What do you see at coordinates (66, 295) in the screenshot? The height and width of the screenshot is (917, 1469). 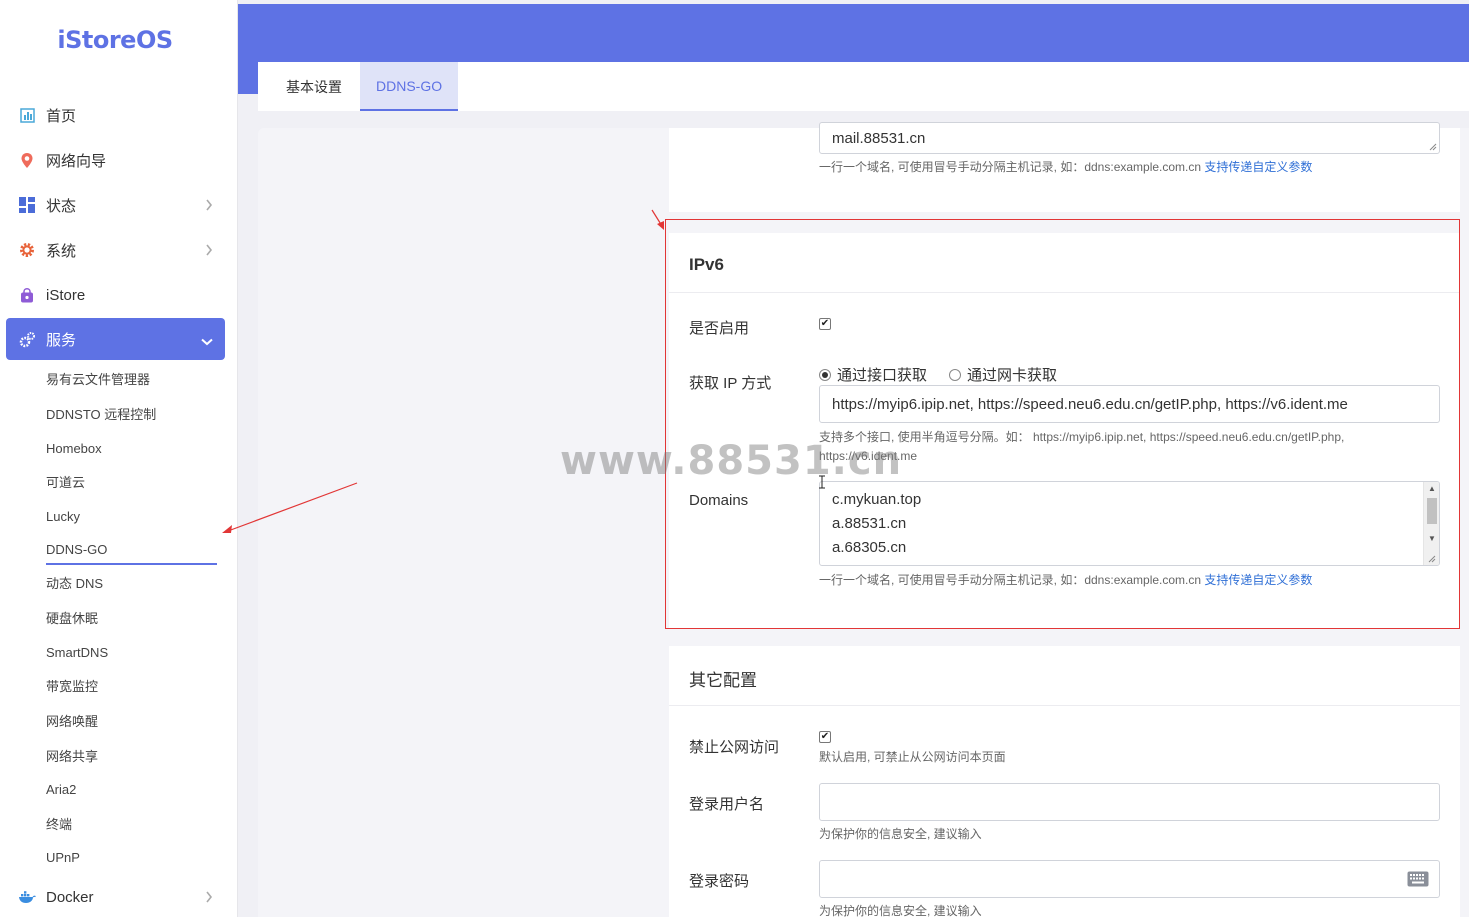 I see `sidebar-item-label: iStore` at bounding box center [66, 295].